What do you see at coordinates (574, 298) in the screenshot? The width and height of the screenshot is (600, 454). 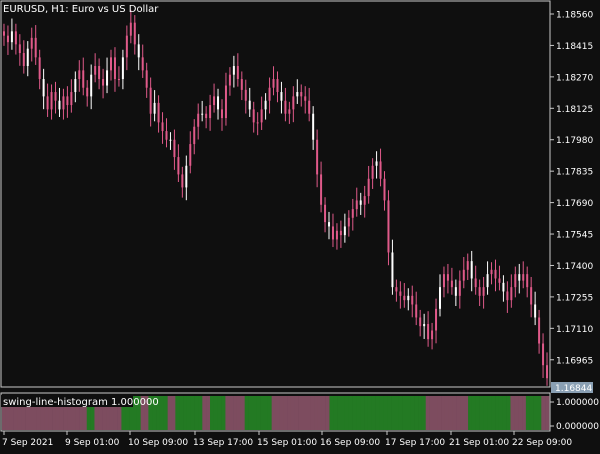 I see `price-tick-label: 1.17255` at bounding box center [574, 298].